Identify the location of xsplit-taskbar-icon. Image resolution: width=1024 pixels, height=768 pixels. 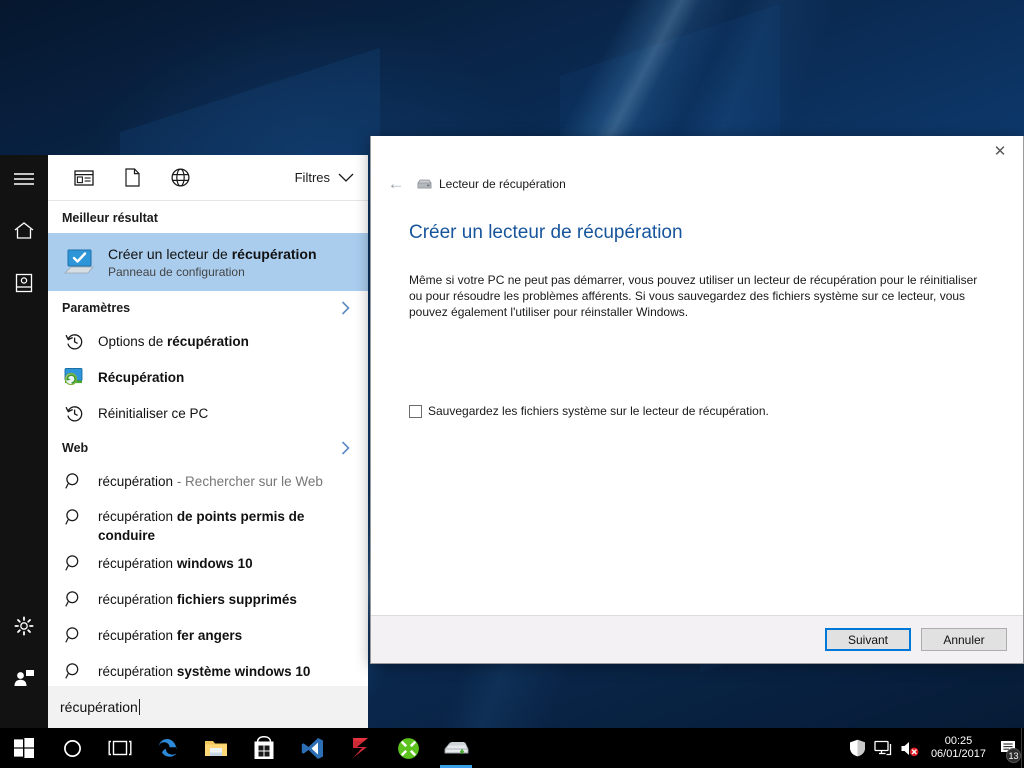
(408, 748).